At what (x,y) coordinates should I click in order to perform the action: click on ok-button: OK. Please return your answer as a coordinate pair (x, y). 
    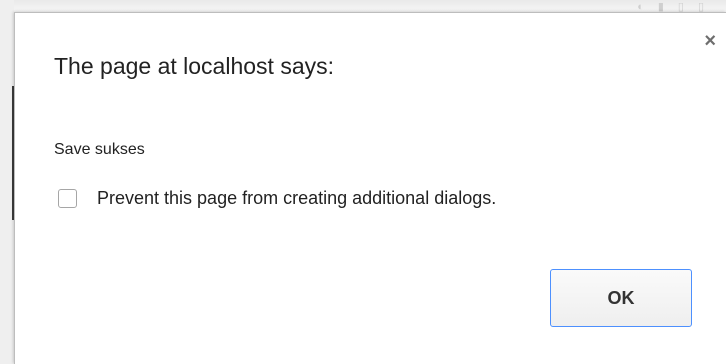
    Looking at the image, I should click on (621, 298).